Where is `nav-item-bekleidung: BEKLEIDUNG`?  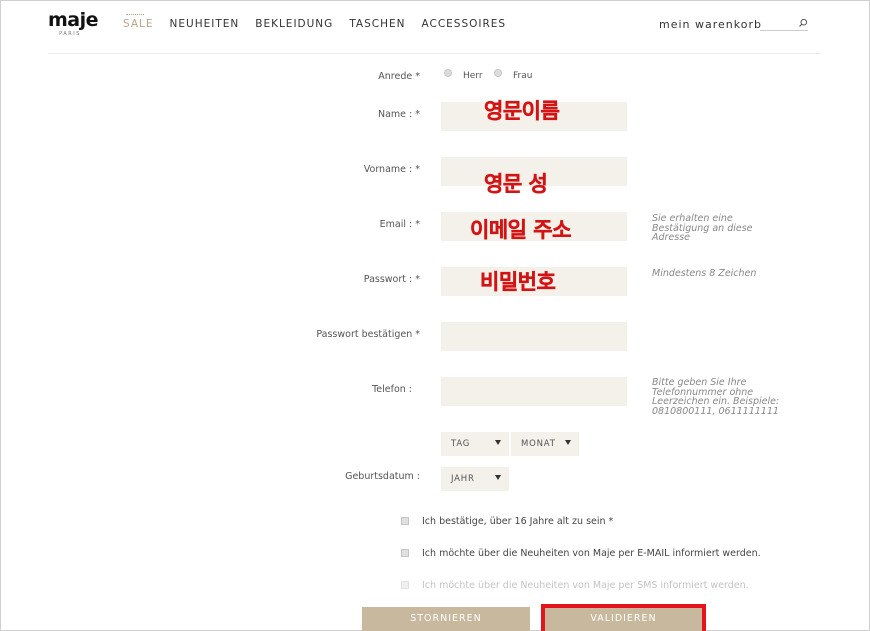 nav-item-bekleidung: BEKLEIDUNG is located at coordinates (294, 24).